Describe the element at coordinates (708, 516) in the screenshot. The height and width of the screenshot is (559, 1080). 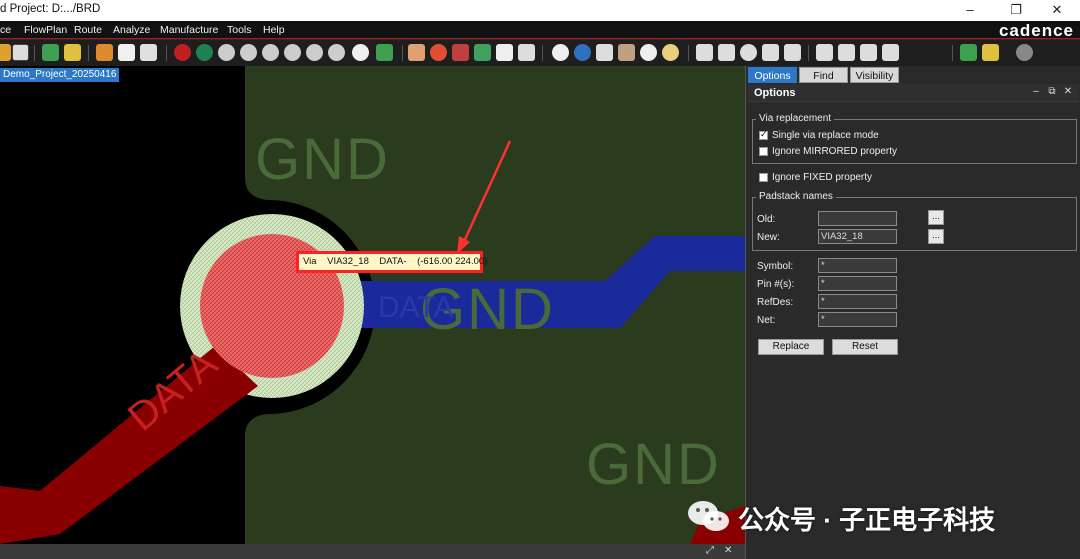
I see `wechat-icon` at that location.